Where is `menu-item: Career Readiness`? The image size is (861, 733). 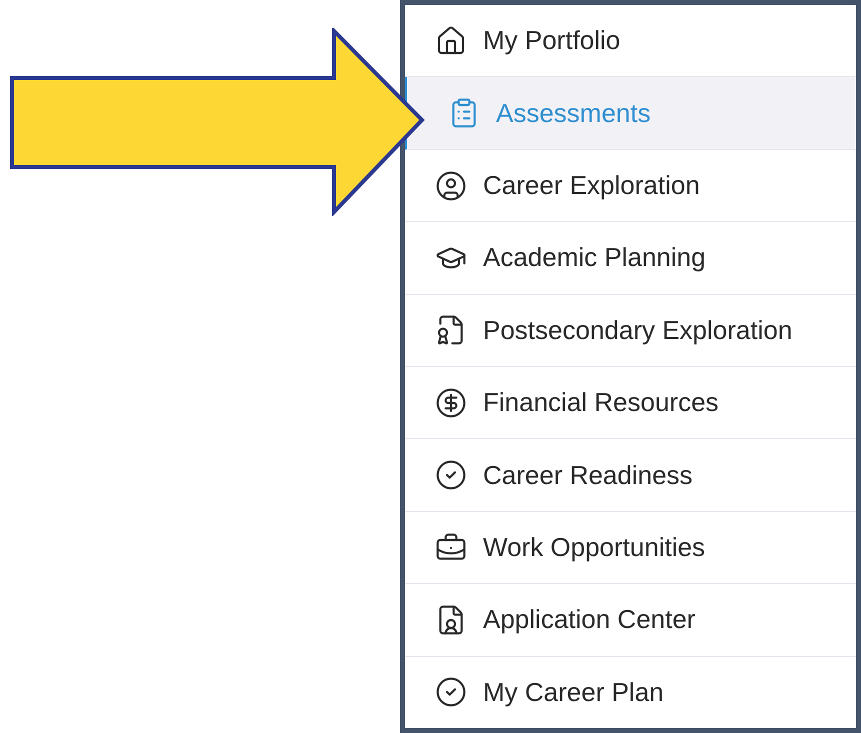
menu-item: Career Readiness is located at coordinates (630, 475).